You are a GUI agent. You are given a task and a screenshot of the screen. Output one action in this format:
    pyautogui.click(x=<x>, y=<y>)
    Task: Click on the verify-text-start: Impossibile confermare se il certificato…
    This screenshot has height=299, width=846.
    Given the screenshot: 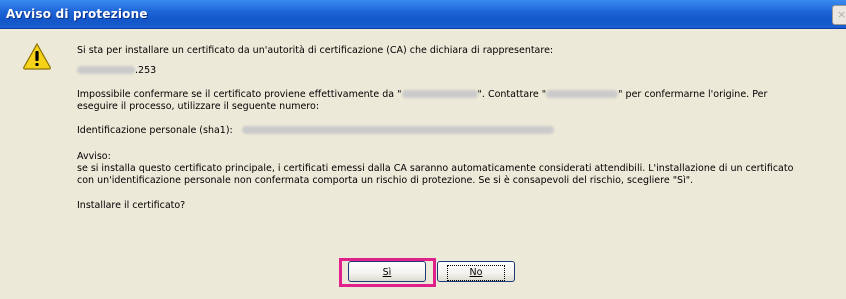 What is the action you would take?
    pyautogui.click(x=239, y=94)
    